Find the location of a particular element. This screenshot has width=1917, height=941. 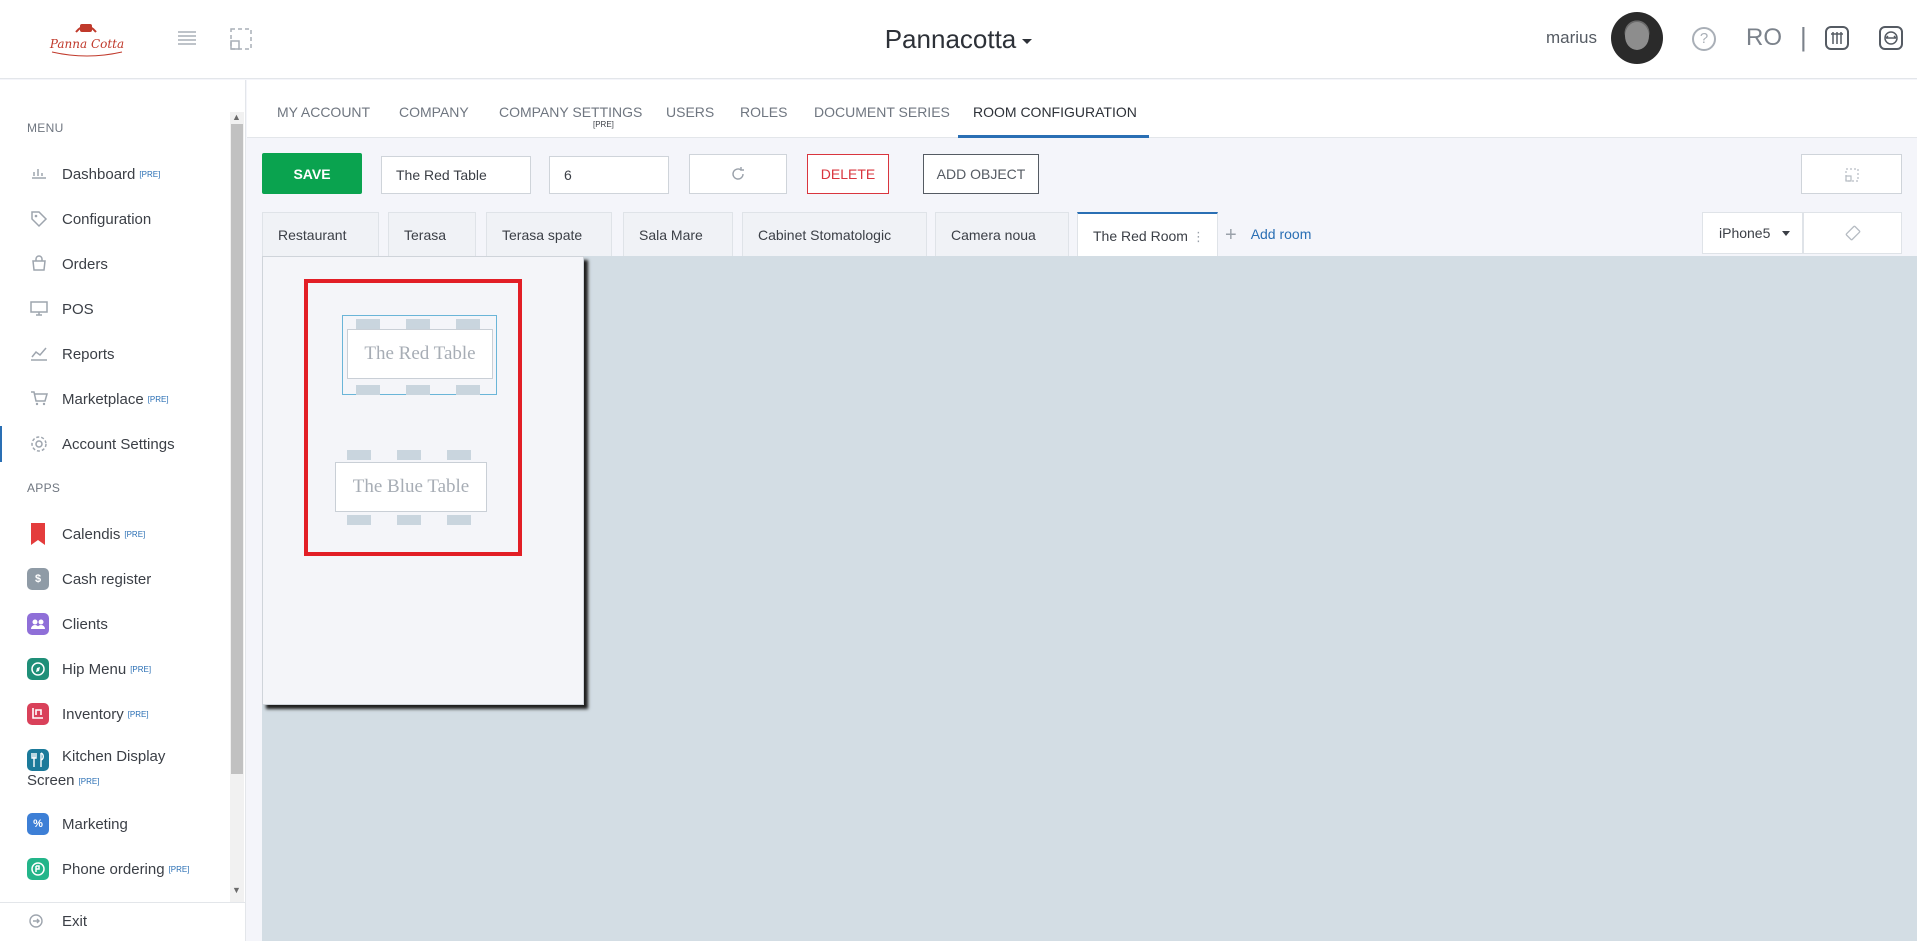

sidebar-item-label: Dashboard is located at coordinates (99, 174).